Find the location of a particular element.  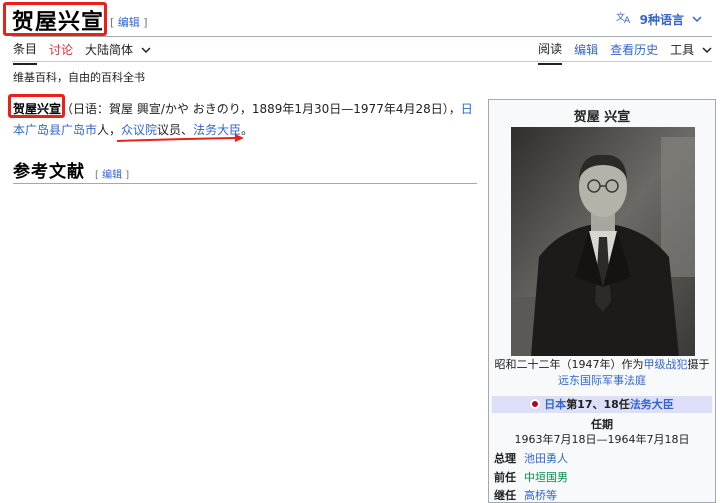

references-heading: 参考文献 is located at coordinates (49, 172).